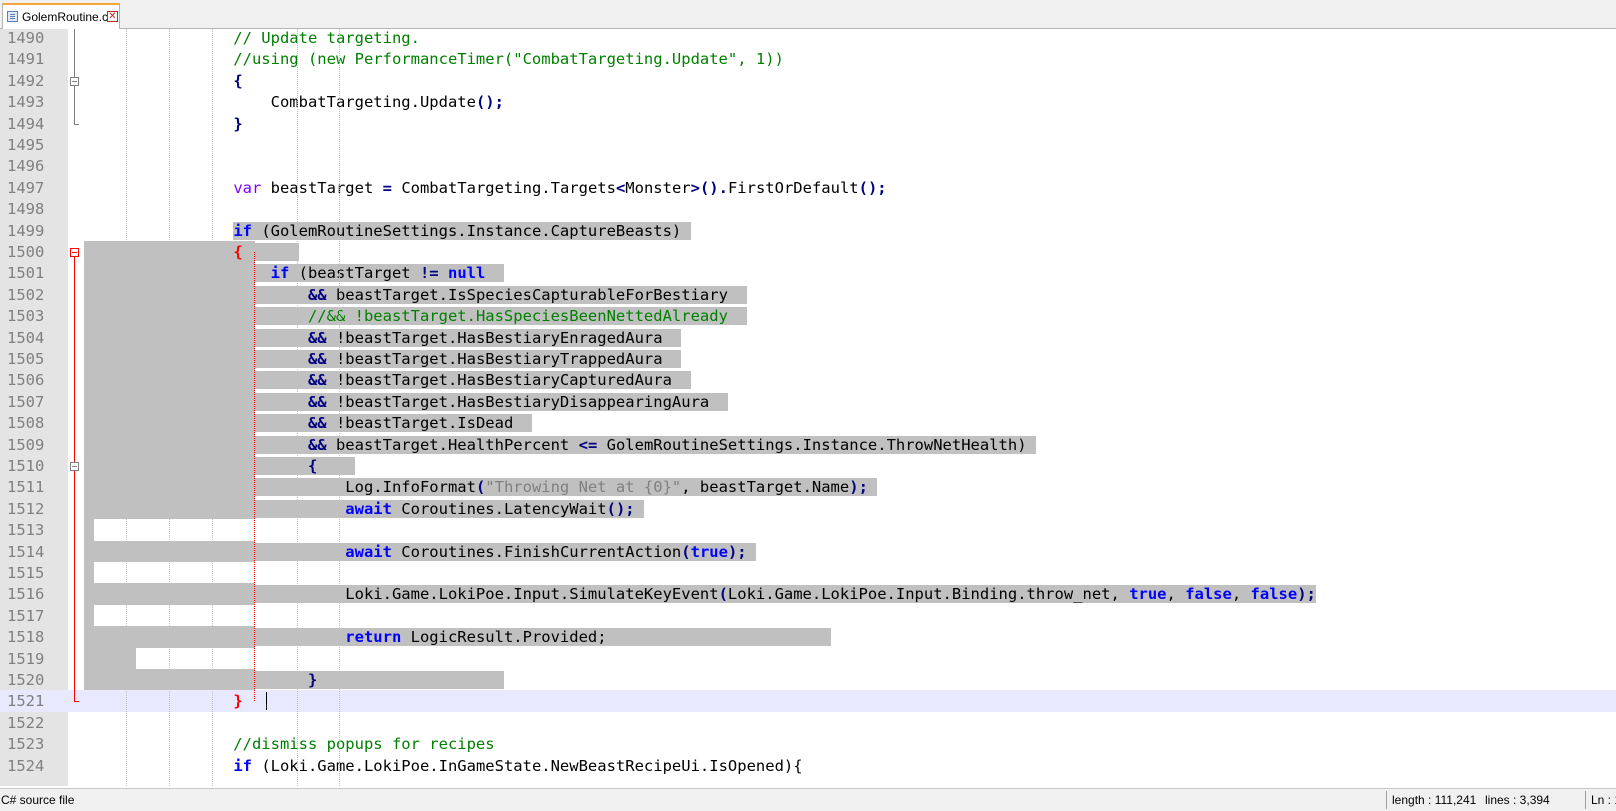 This screenshot has width=1616, height=811. I want to click on code-token: CombatTargeting.Targets, so click(503, 187).